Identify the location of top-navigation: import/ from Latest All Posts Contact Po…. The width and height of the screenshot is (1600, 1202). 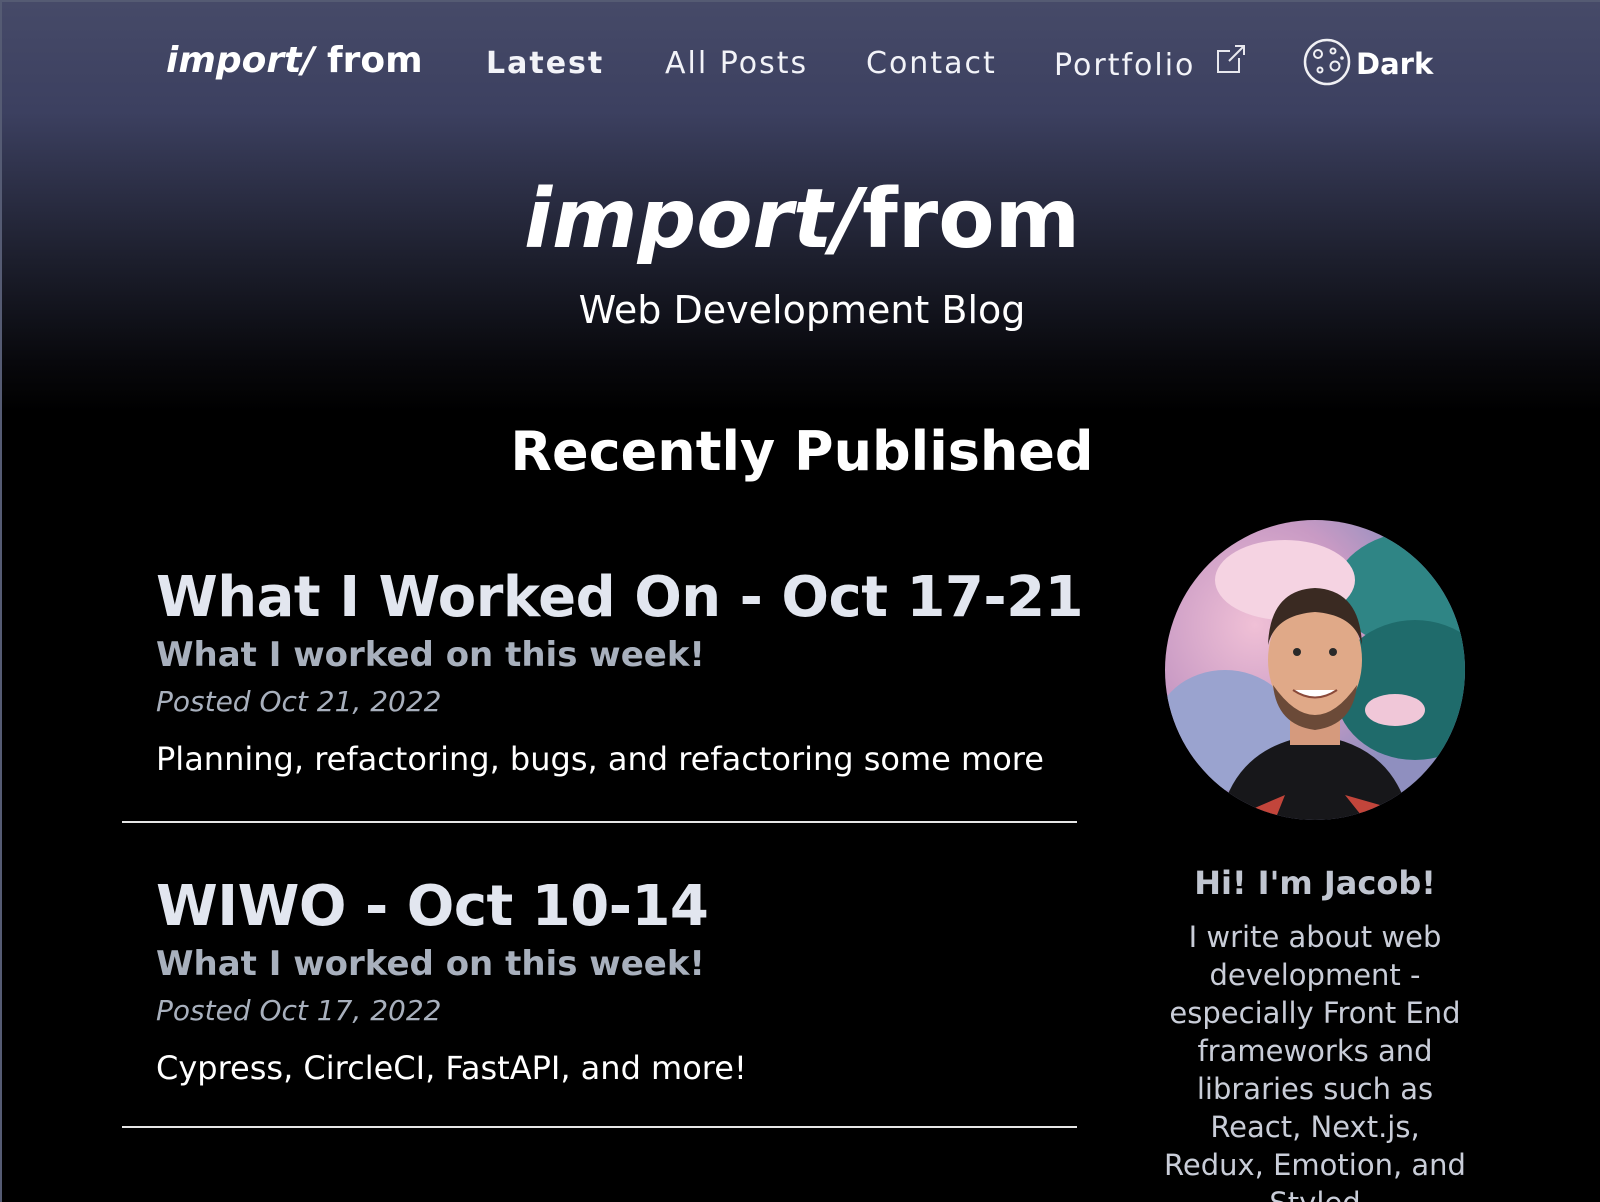
(801, 64).